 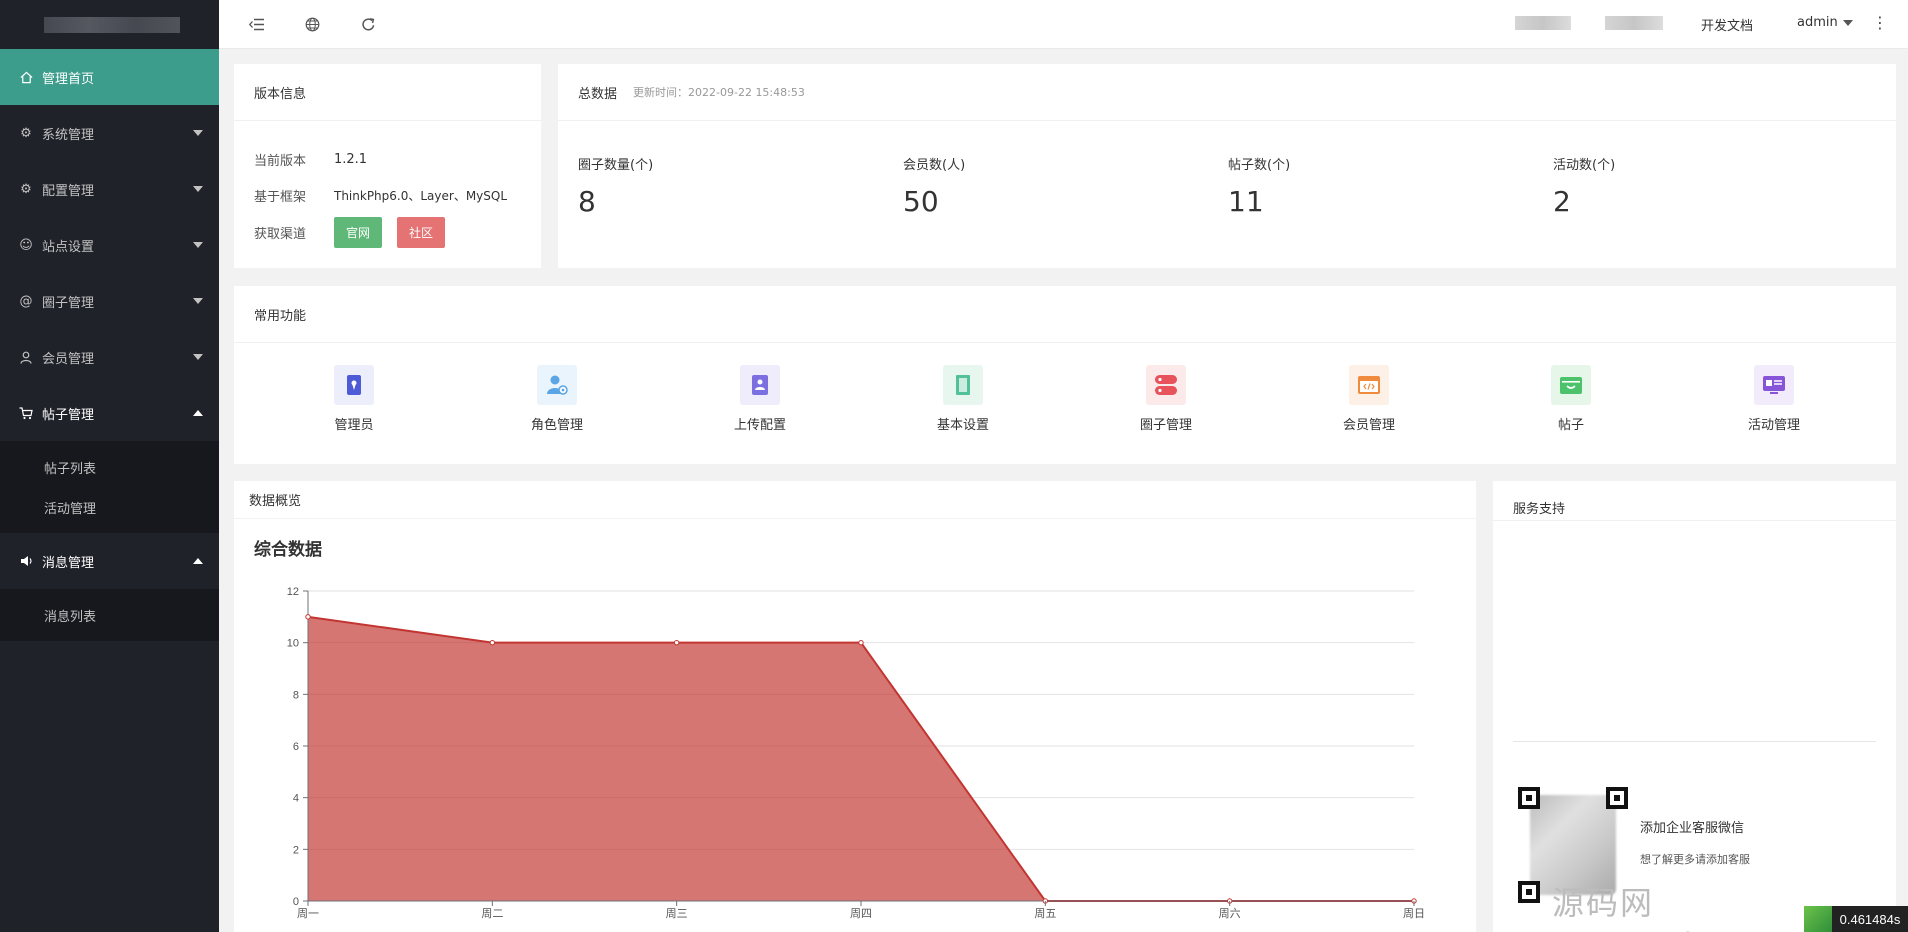 What do you see at coordinates (1562, 201) in the screenshot?
I see `stat-value: 2` at bounding box center [1562, 201].